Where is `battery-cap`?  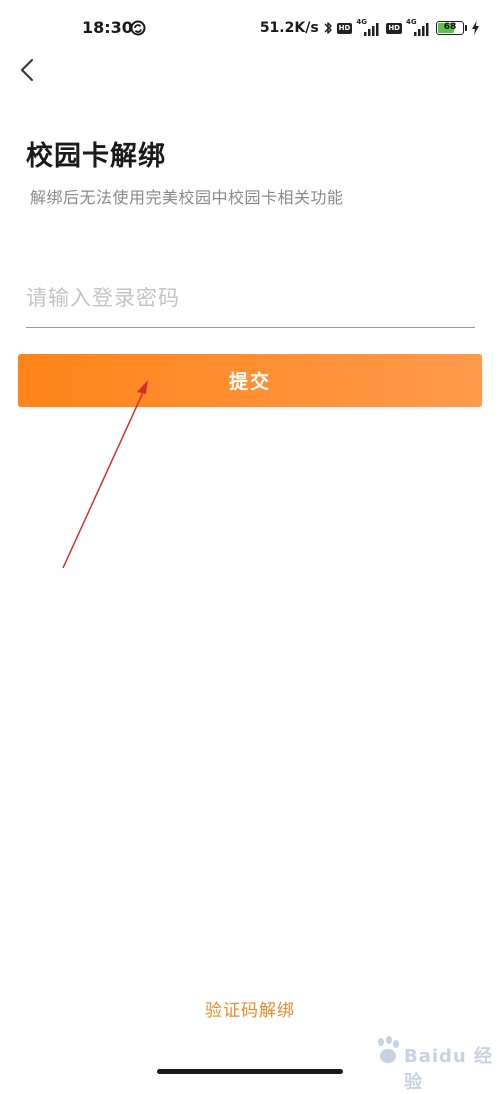 battery-cap is located at coordinates (466, 28).